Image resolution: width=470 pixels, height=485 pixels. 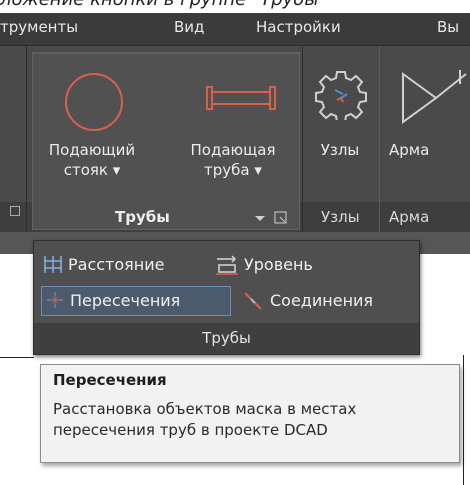 What do you see at coordinates (340, 150) in the screenshot?
I see `nodes-button: Узлы` at bounding box center [340, 150].